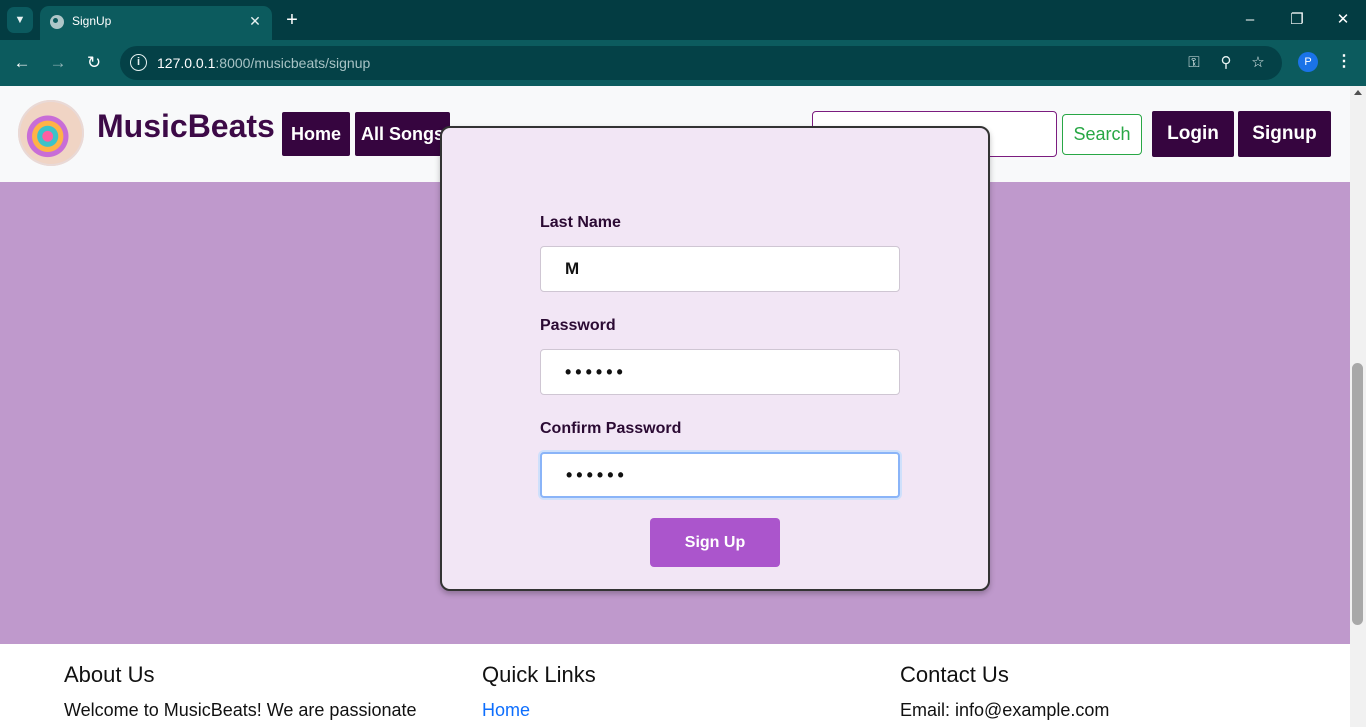  I want to click on footer-about-title: About Us, so click(109, 674).